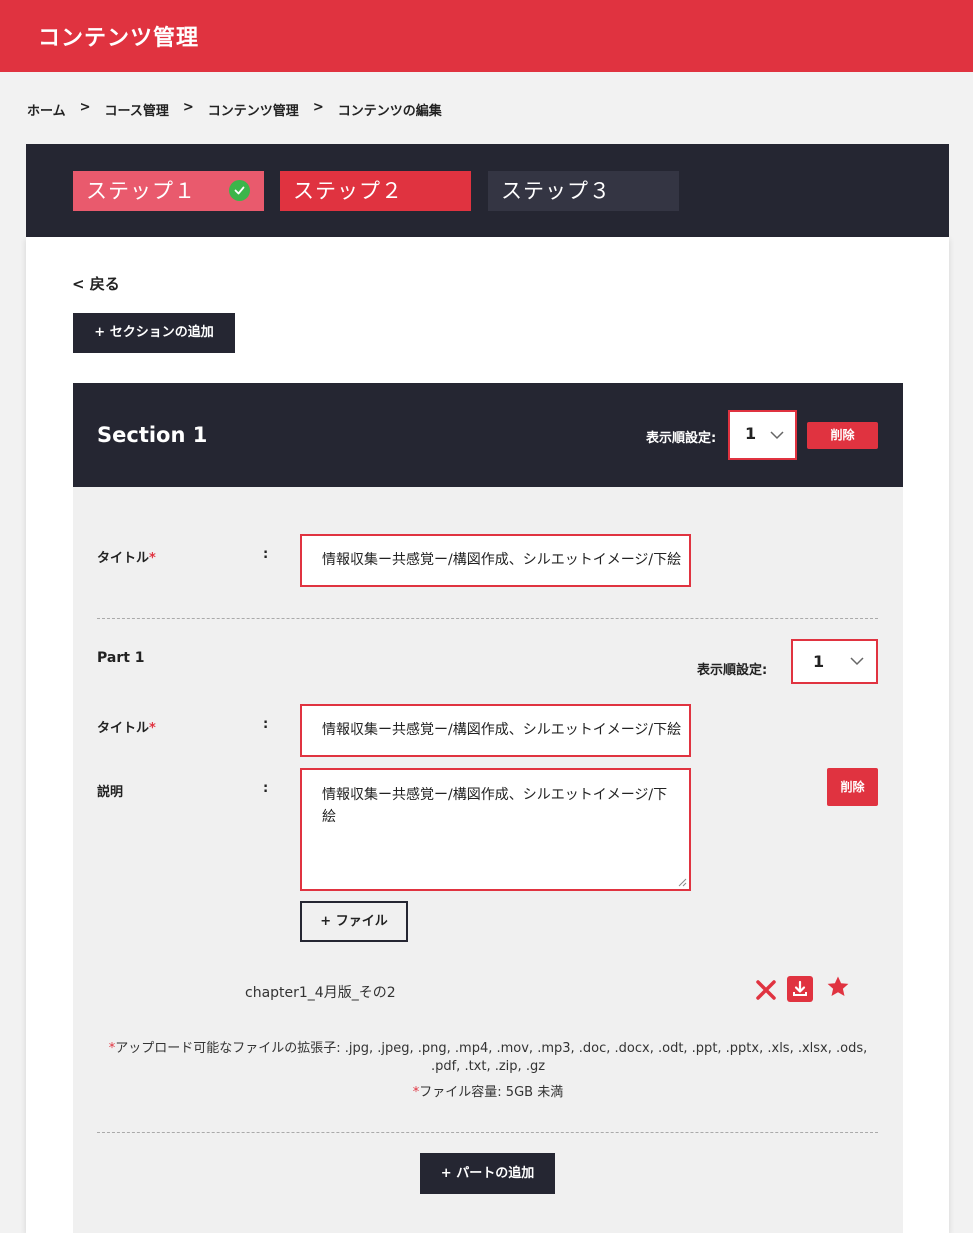 This screenshot has height=1233, width=973. What do you see at coordinates (495, 730) in the screenshot?
I see `part-title-input: 情報収集ー共感覚ー/構図作成、シルエットイメージ/下絵` at bounding box center [495, 730].